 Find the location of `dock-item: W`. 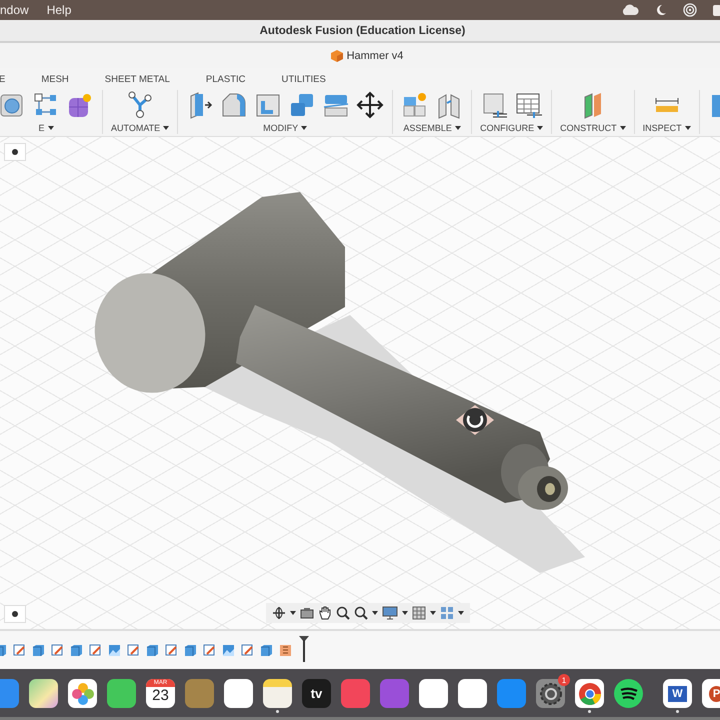

dock-item: W is located at coordinates (677, 693).